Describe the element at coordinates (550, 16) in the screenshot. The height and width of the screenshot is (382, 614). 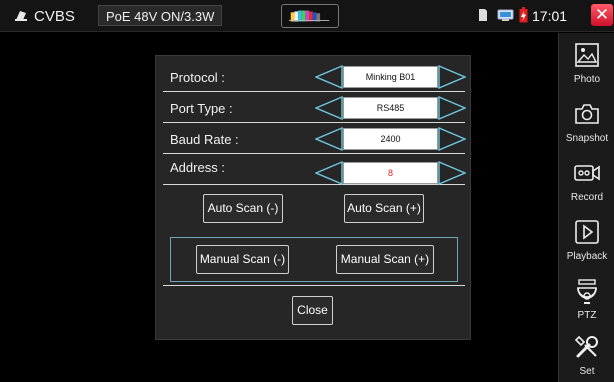
I see `clock: 17:01` at that location.